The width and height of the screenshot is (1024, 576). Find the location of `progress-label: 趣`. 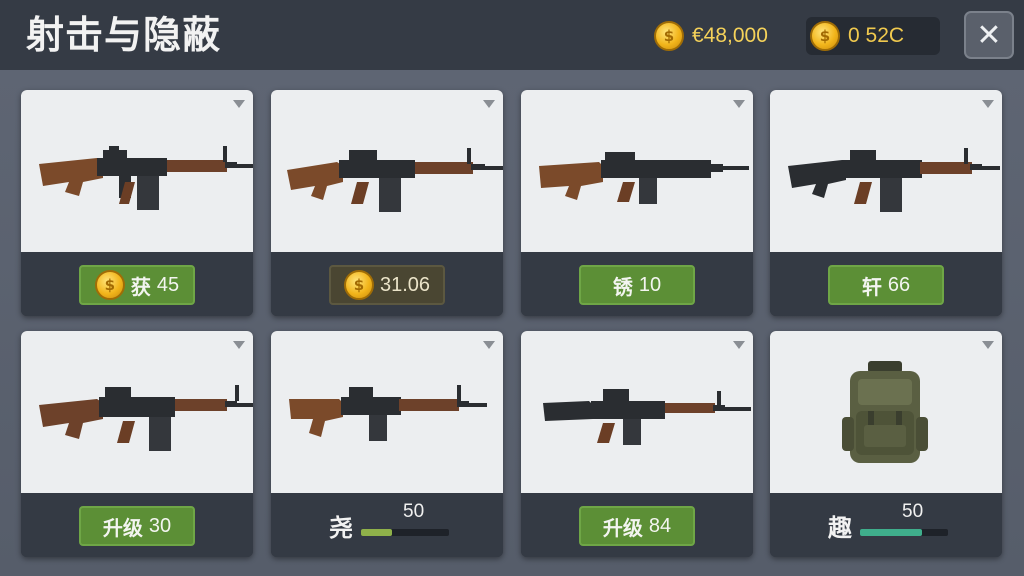

progress-label: 趣 is located at coordinates (840, 528).